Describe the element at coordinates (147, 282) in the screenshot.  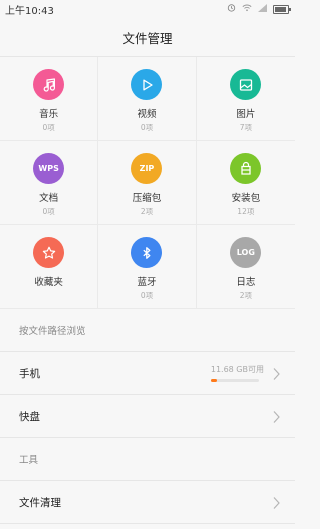
I see `category-label: 蓝牙` at that location.